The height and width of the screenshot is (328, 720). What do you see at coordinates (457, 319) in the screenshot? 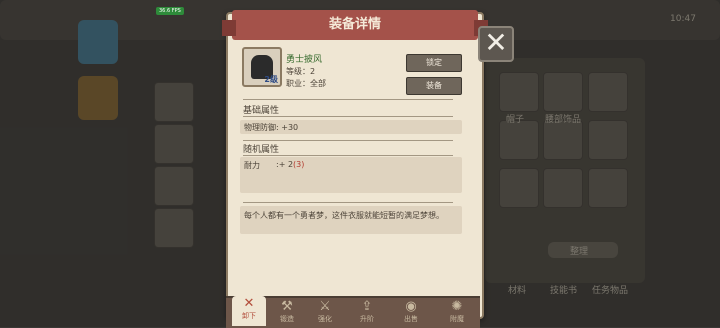
I see `tab-label: 附魔` at bounding box center [457, 319].